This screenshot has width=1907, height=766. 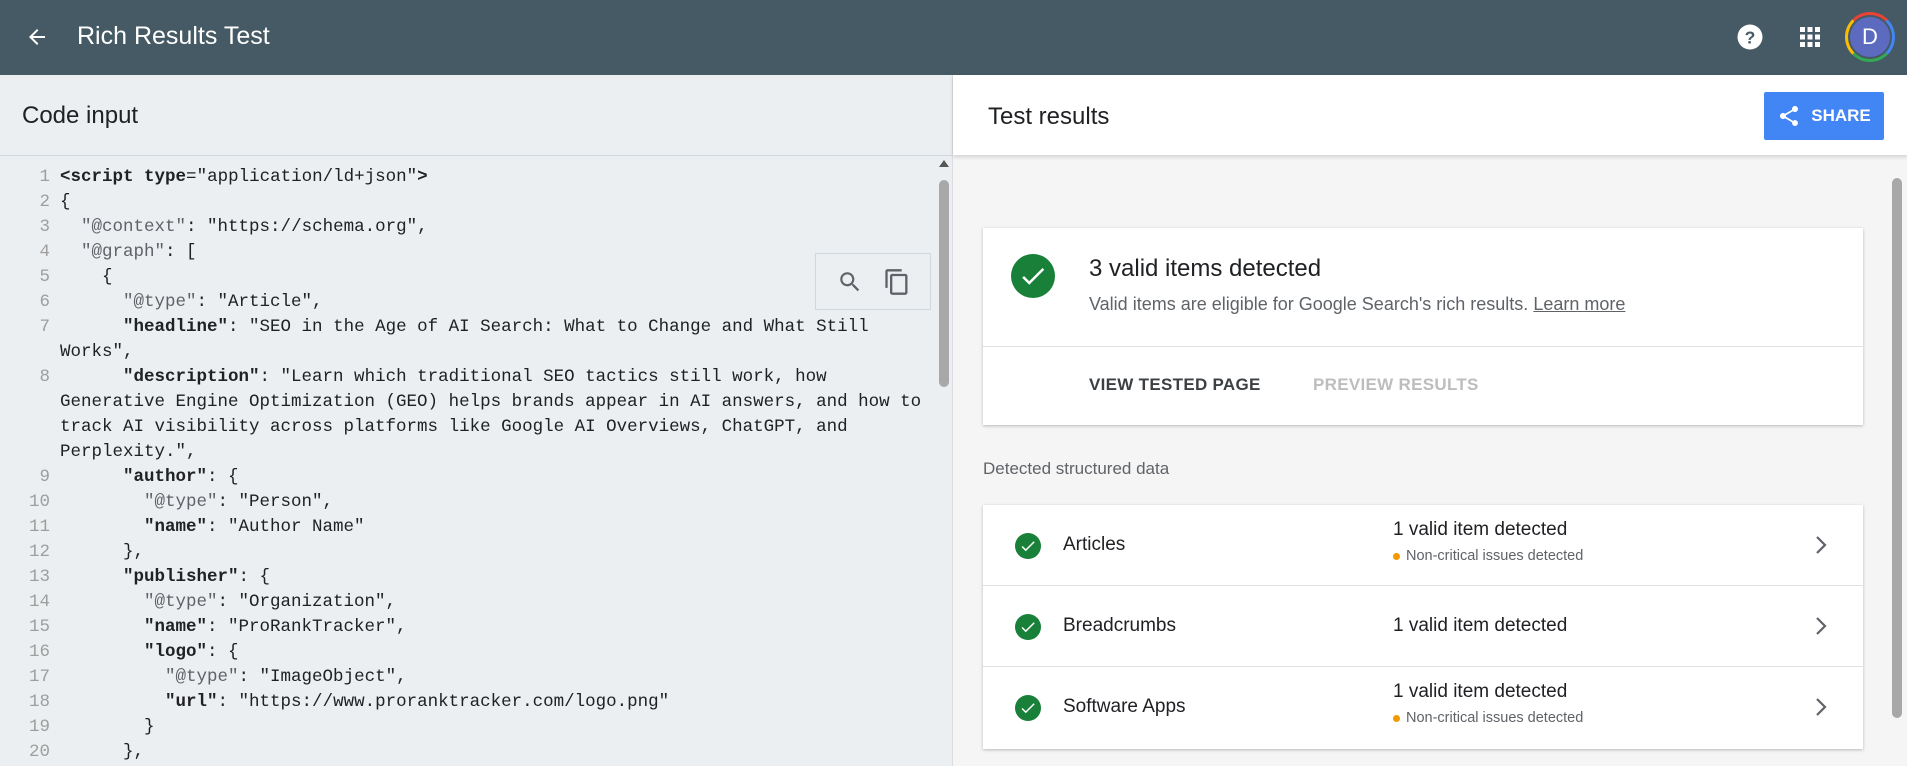 What do you see at coordinates (39, 527) in the screenshot?
I see `line-number: 11` at bounding box center [39, 527].